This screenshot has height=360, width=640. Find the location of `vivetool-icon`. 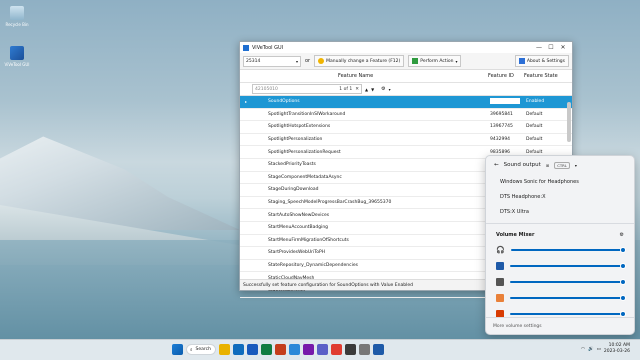

vivetool-icon is located at coordinates (17, 53).